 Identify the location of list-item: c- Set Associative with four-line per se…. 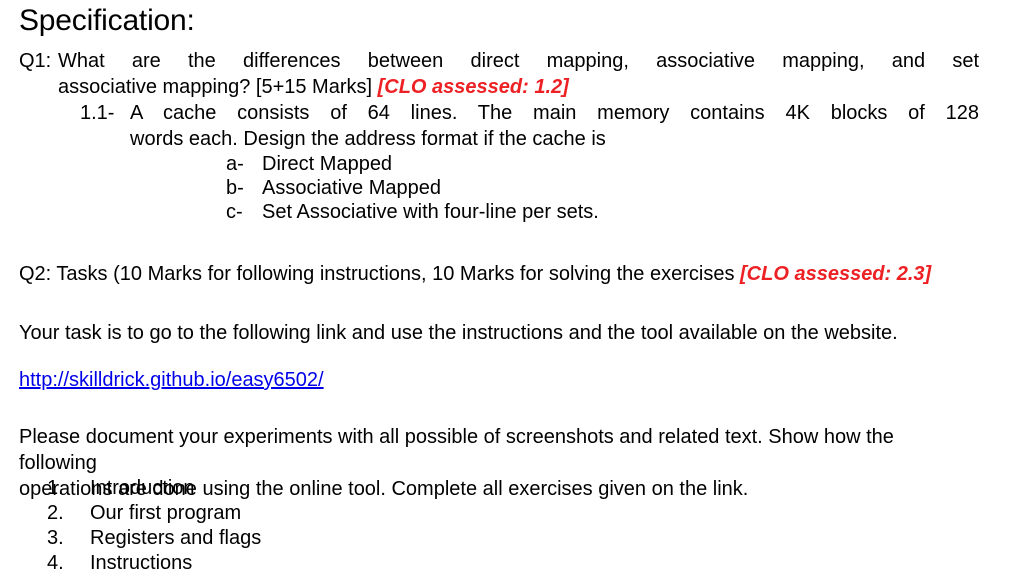
(526, 212).